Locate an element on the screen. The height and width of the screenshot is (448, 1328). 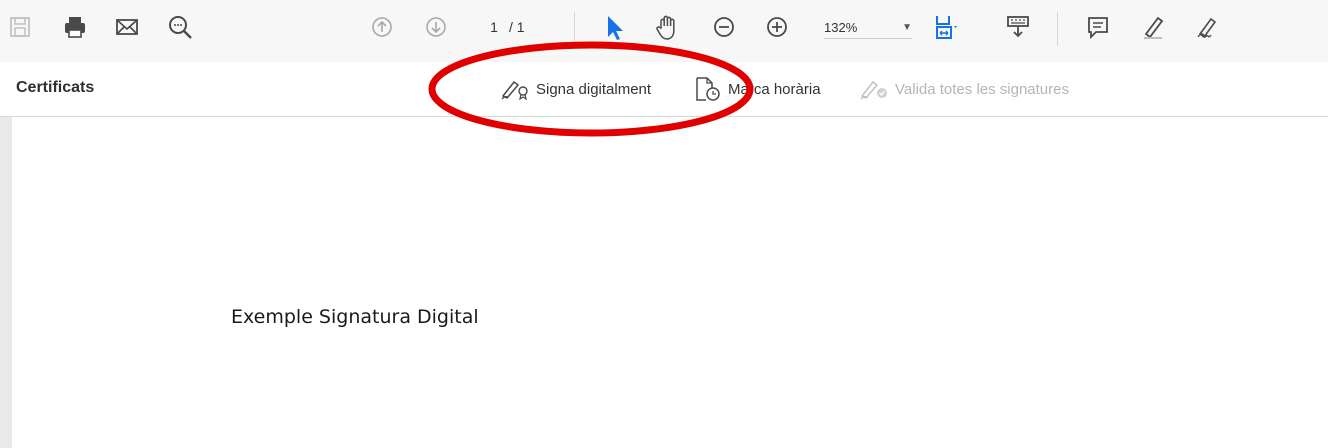
next-page-icon is located at coordinates (436, 27).